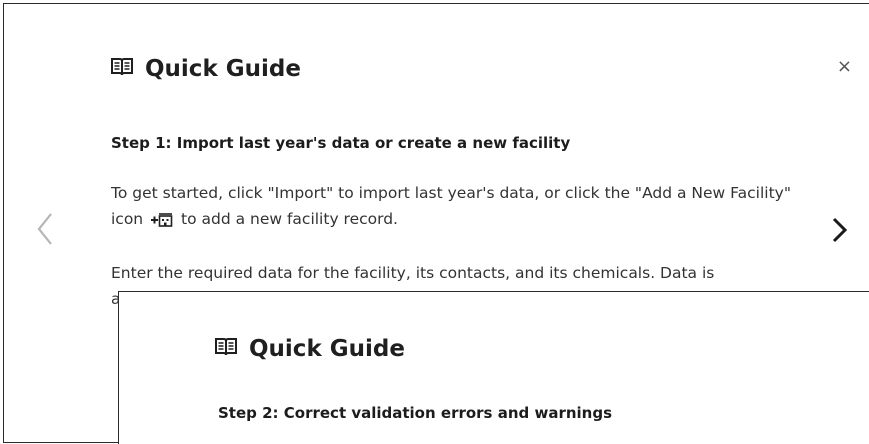  Describe the element at coordinates (839, 232) in the screenshot. I see `chevron-right-icon` at that location.